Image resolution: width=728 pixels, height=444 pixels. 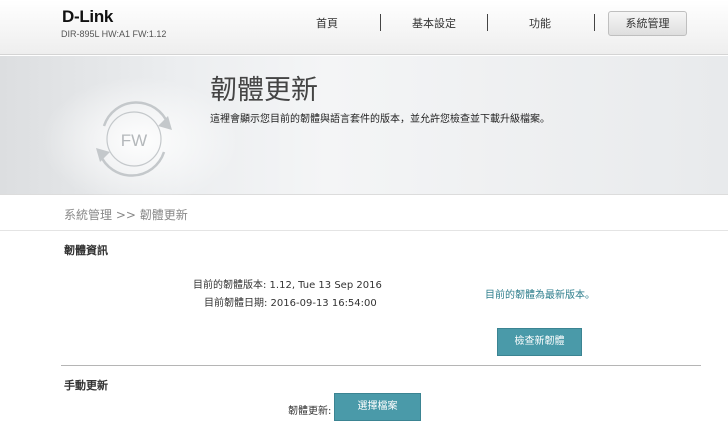 I want to click on firmware-refresh-icon: FW, so click(x=134, y=139).